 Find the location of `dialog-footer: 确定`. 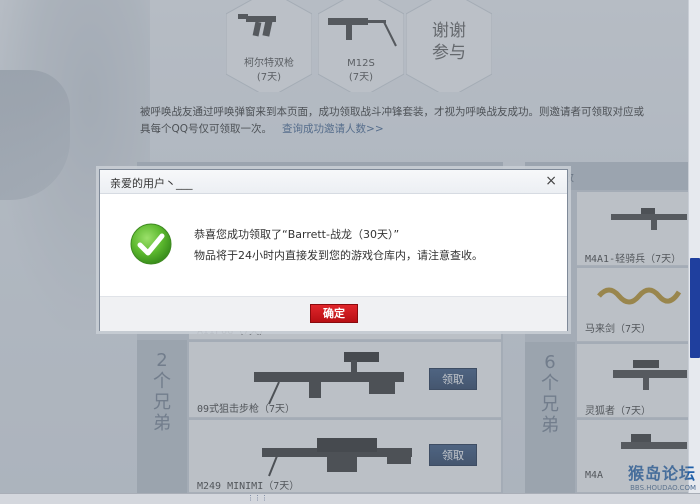

dialog-footer: 确定 is located at coordinates (333, 313).